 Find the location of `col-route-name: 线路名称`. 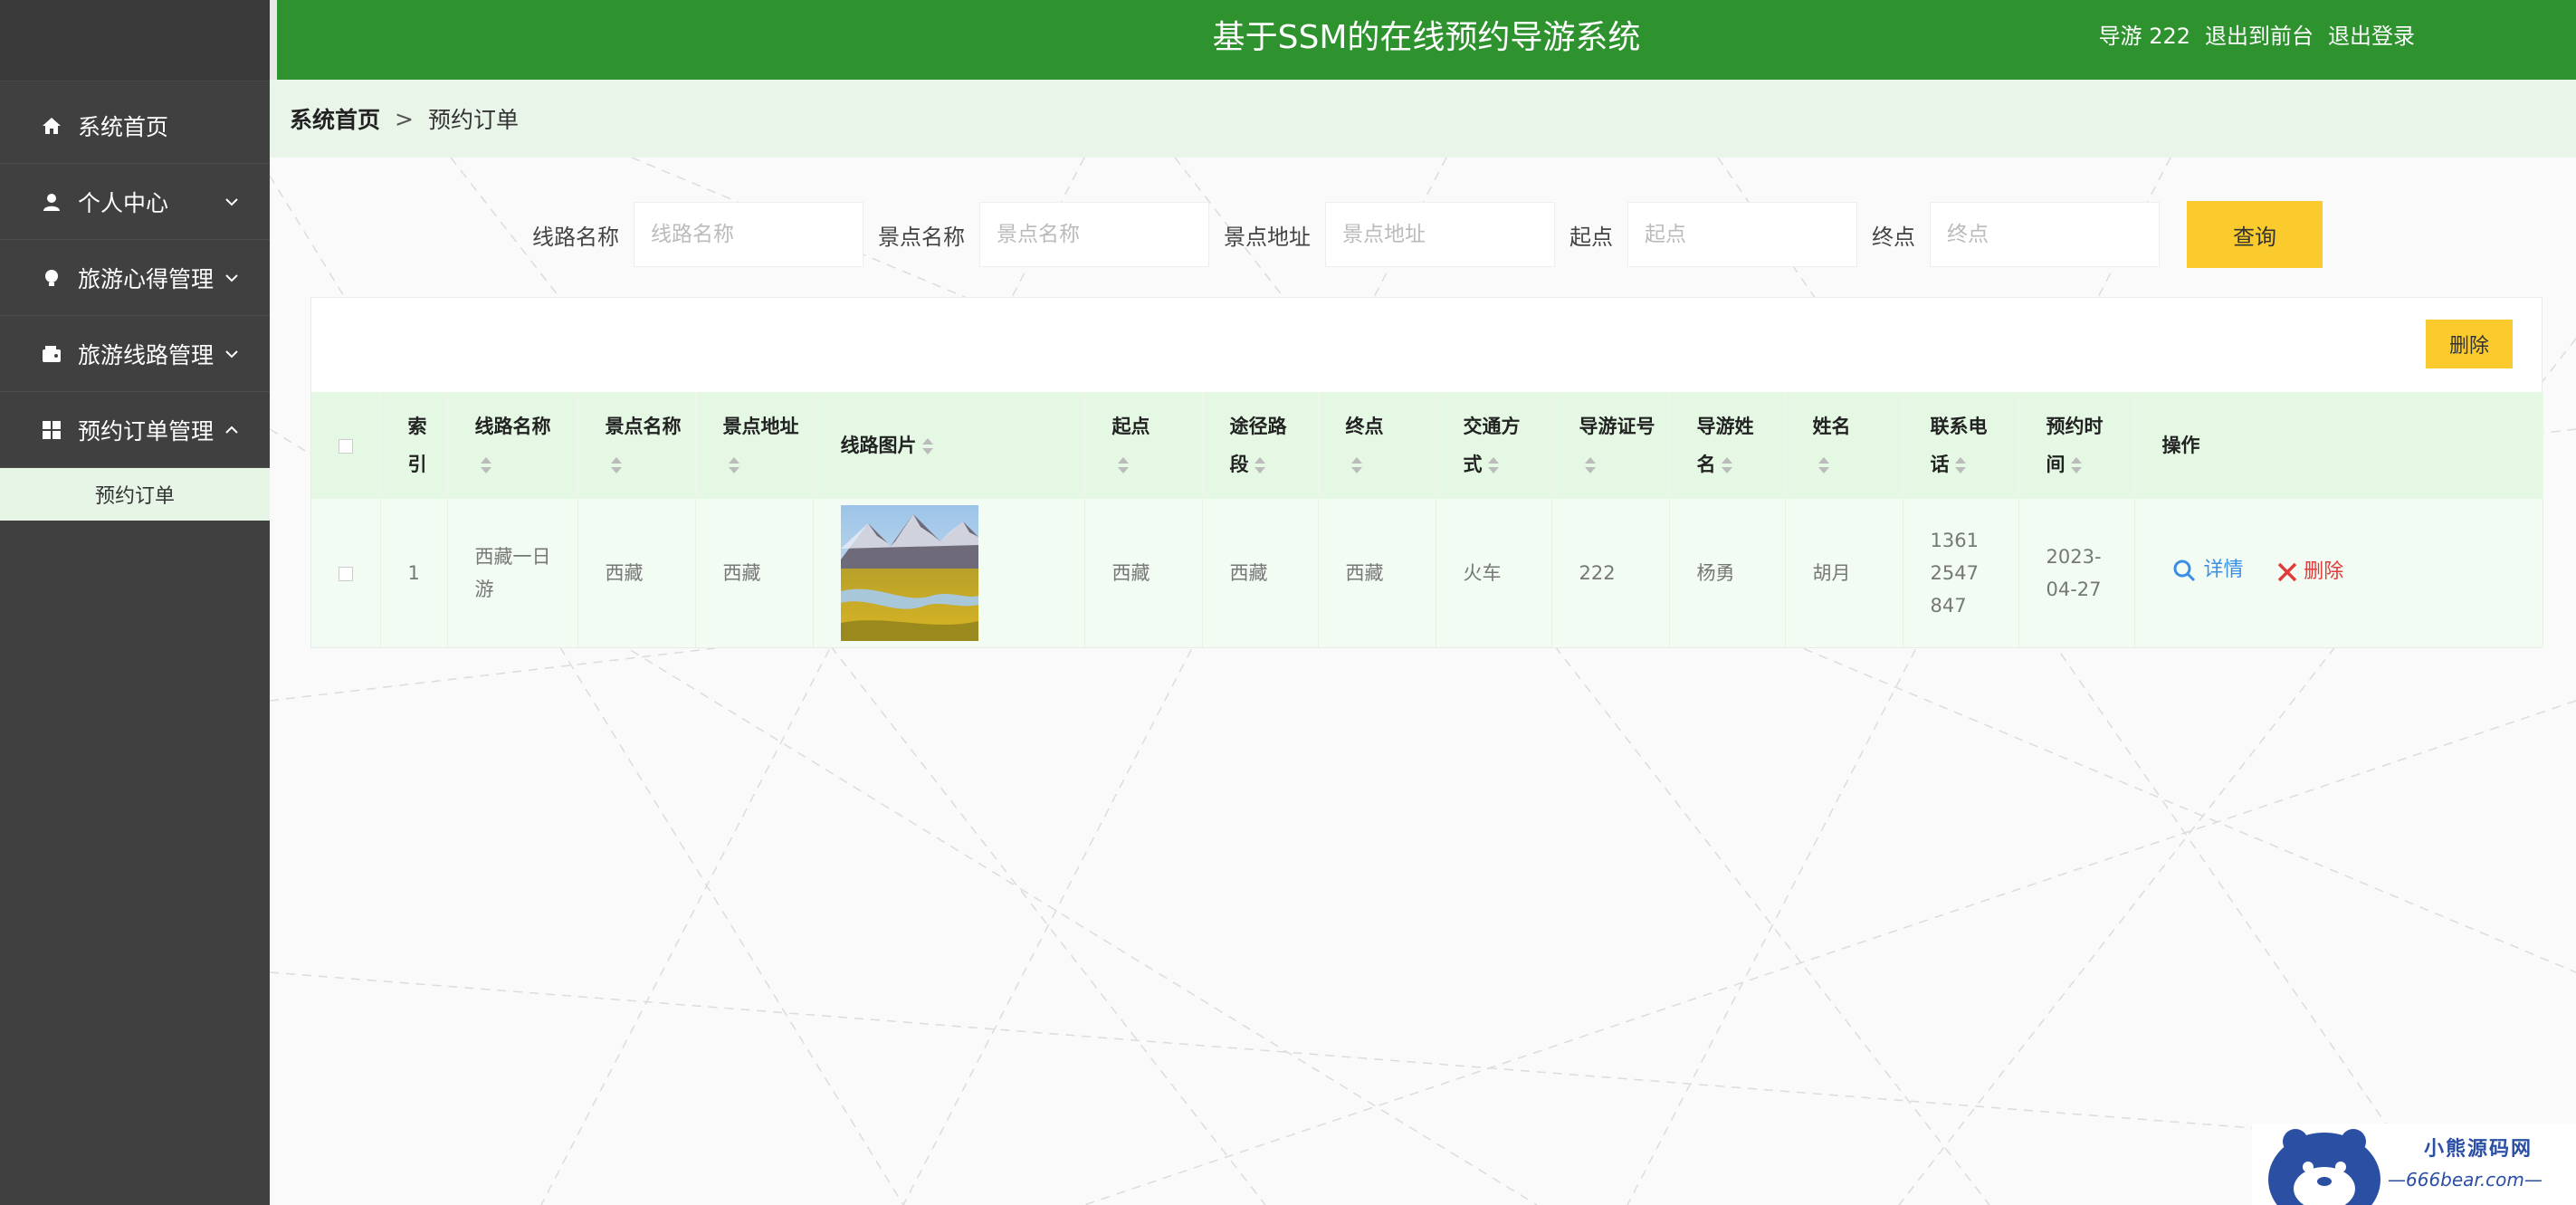

col-route-name: 线路名称 is located at coordinates (513, 445).